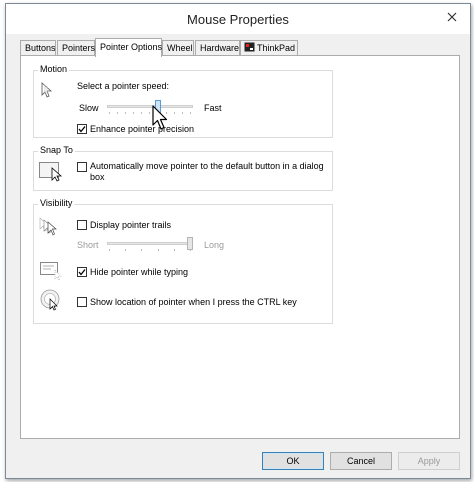  What do you see at coordinates (123, 86) in the screenshot?
I see `pointer-speed-label: Select a pointer speed:` at bounding box center [123, 86].